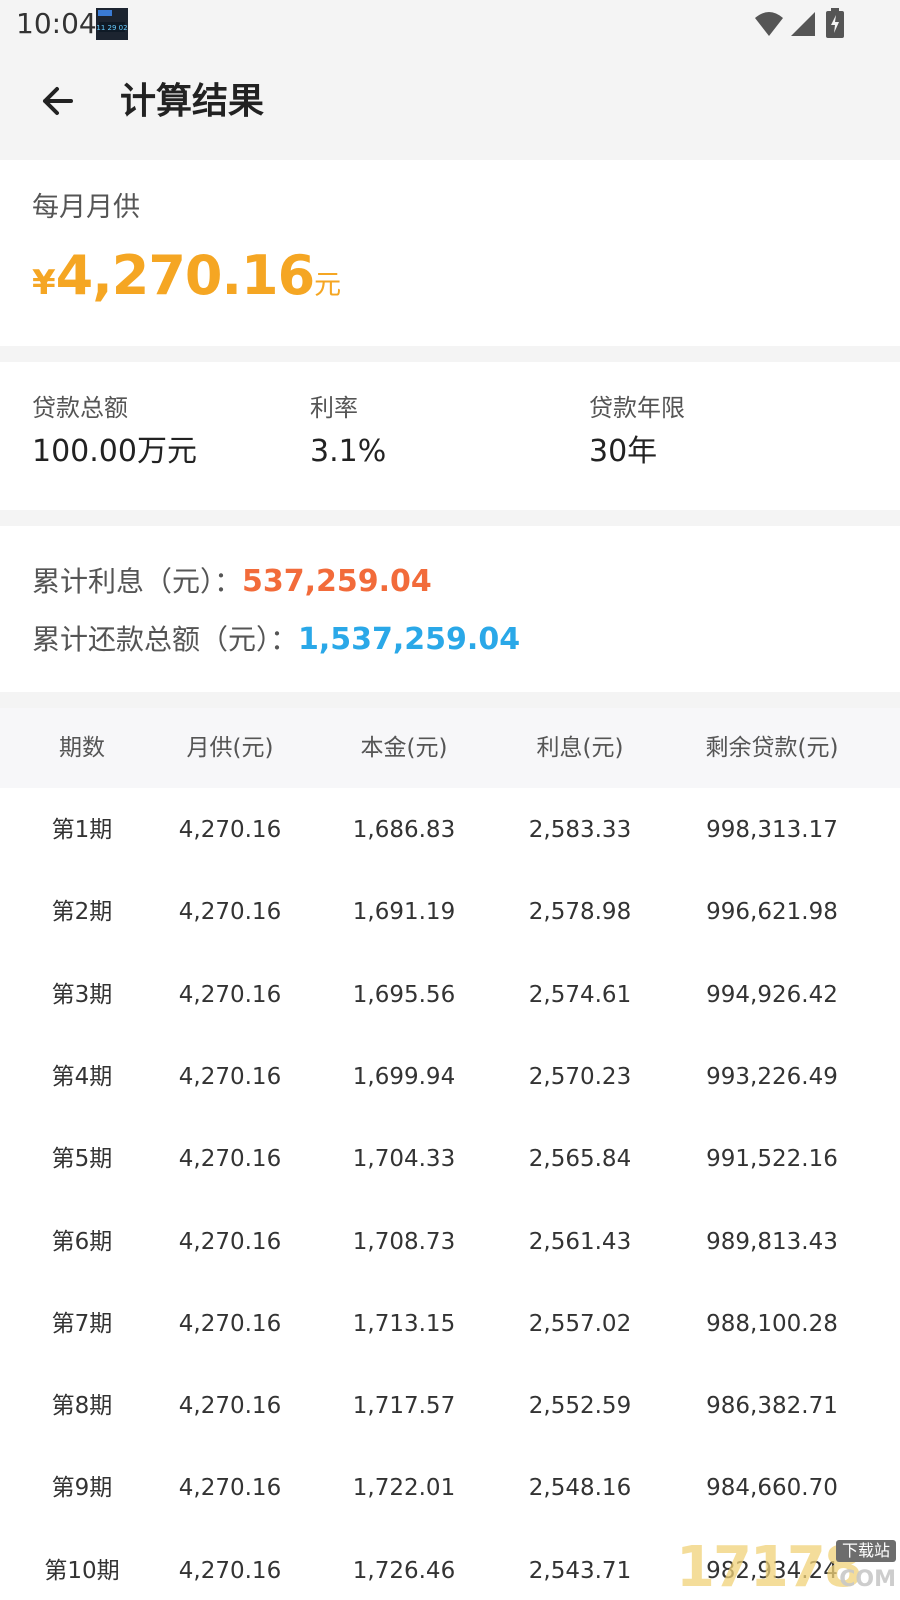  I want to click on row-period: 第3期, so click(82, 994).